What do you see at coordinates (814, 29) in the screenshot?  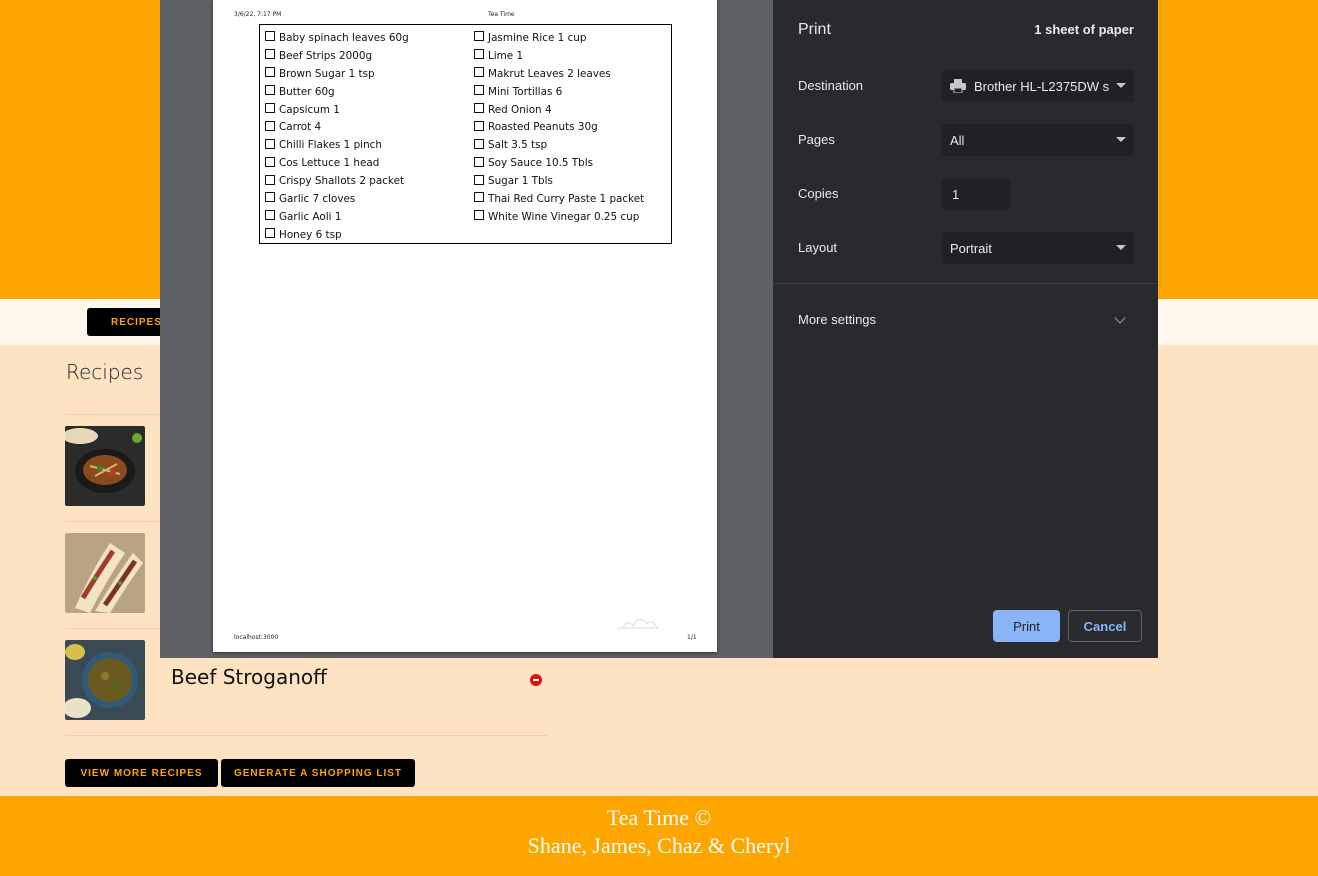 I see `print-dialog-title: Print` at bounding box center [814, 29].